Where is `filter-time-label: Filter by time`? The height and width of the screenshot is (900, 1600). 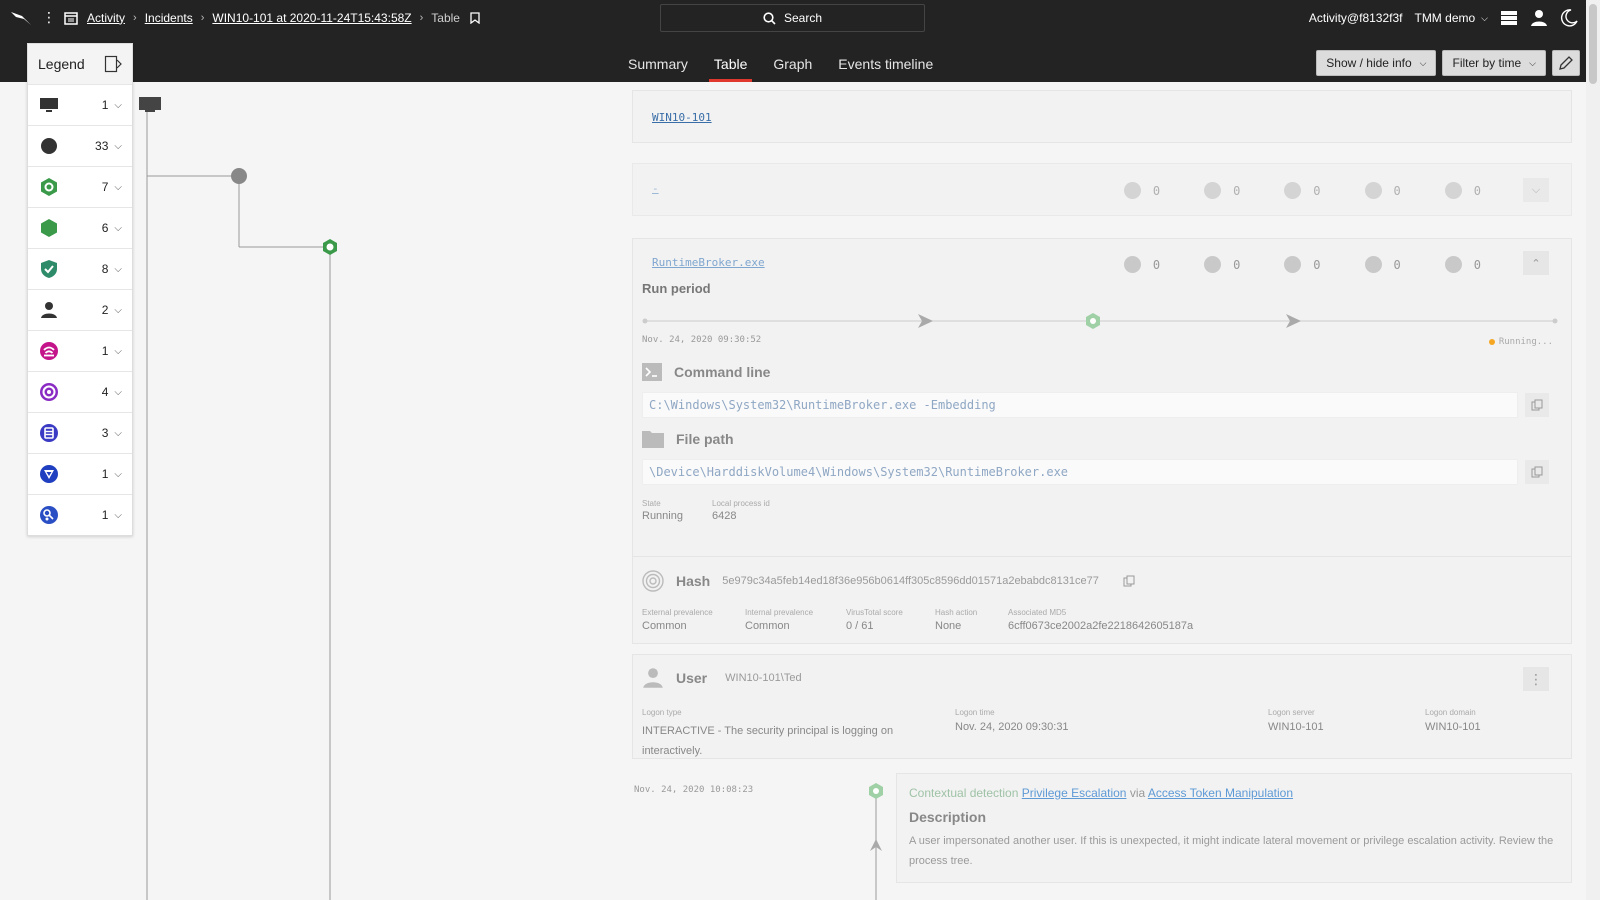 filter-time-label: Filter by time is located at coordinates (1487, 63).